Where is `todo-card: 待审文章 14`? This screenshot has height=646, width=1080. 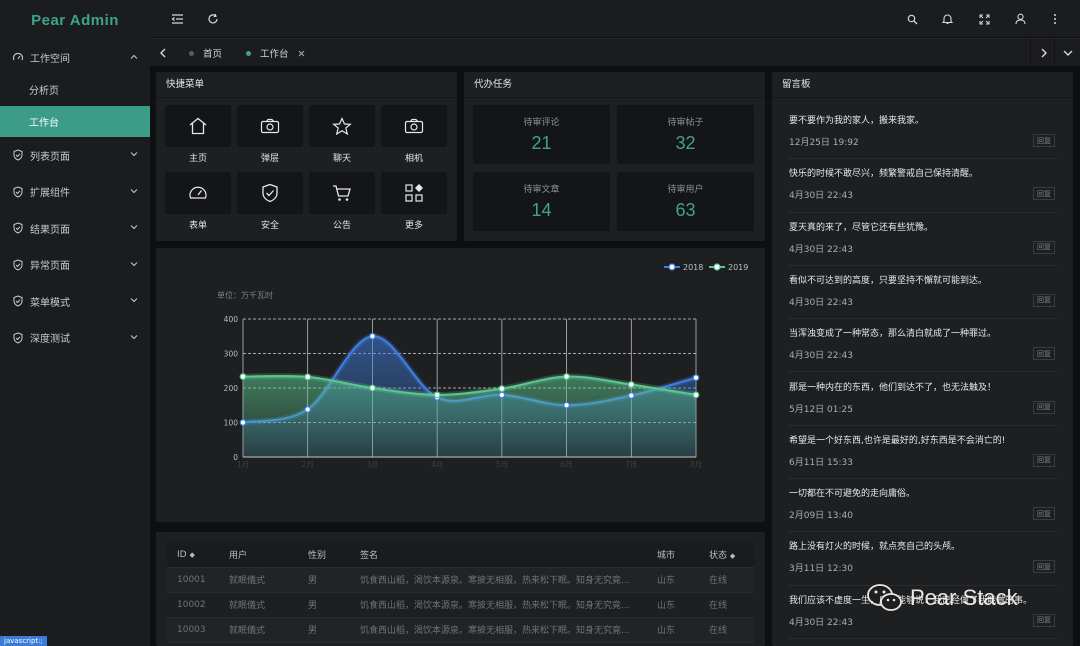 todo-card: 待审文章 14 is located at coordinates (541, 201).